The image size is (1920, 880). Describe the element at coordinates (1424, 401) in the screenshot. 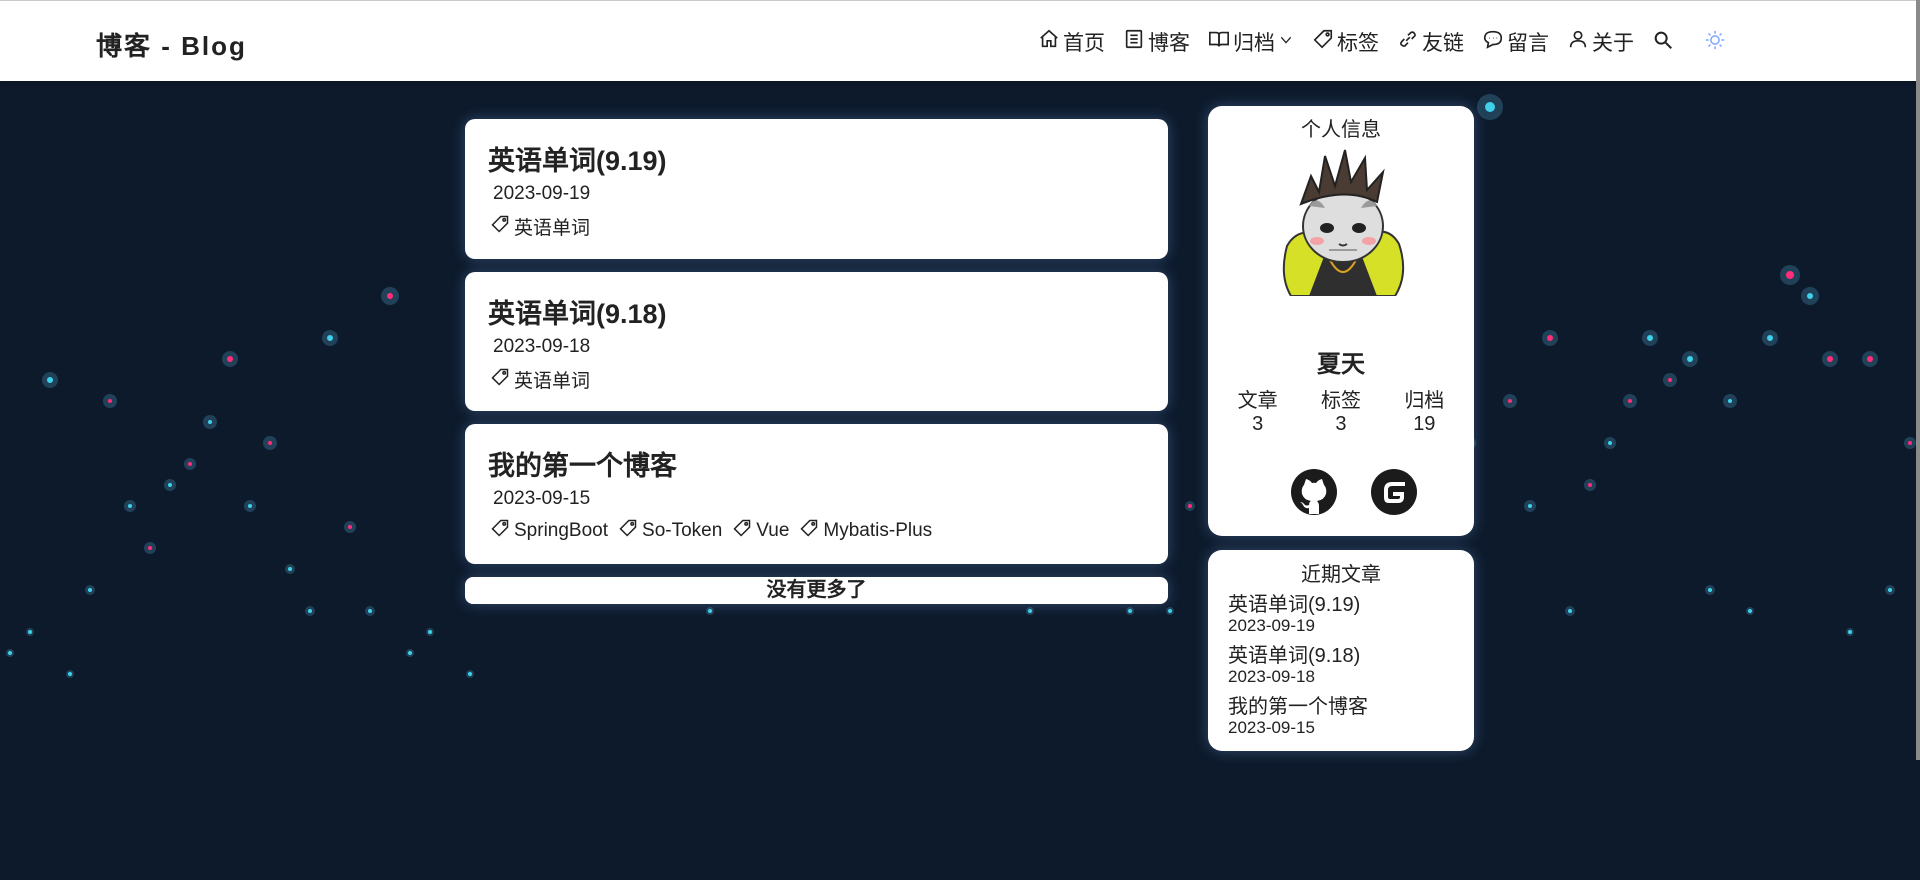

I see `stat-label: 归档` at that location.